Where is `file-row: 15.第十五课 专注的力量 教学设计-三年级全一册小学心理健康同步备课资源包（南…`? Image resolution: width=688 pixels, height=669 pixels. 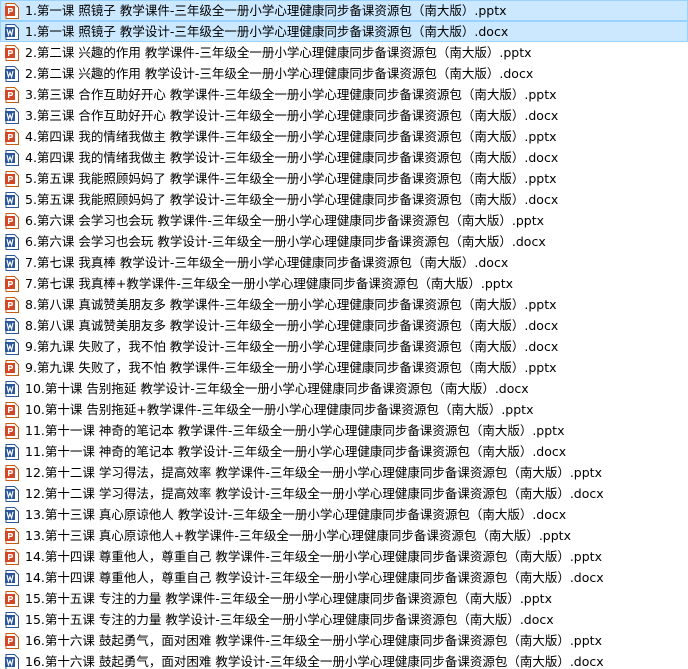
file-row: 15.第十五课 专注的力量 教学设计-三年级全一册小学心理健康同步备课资源包（南… is located at coordinates (344, 619).